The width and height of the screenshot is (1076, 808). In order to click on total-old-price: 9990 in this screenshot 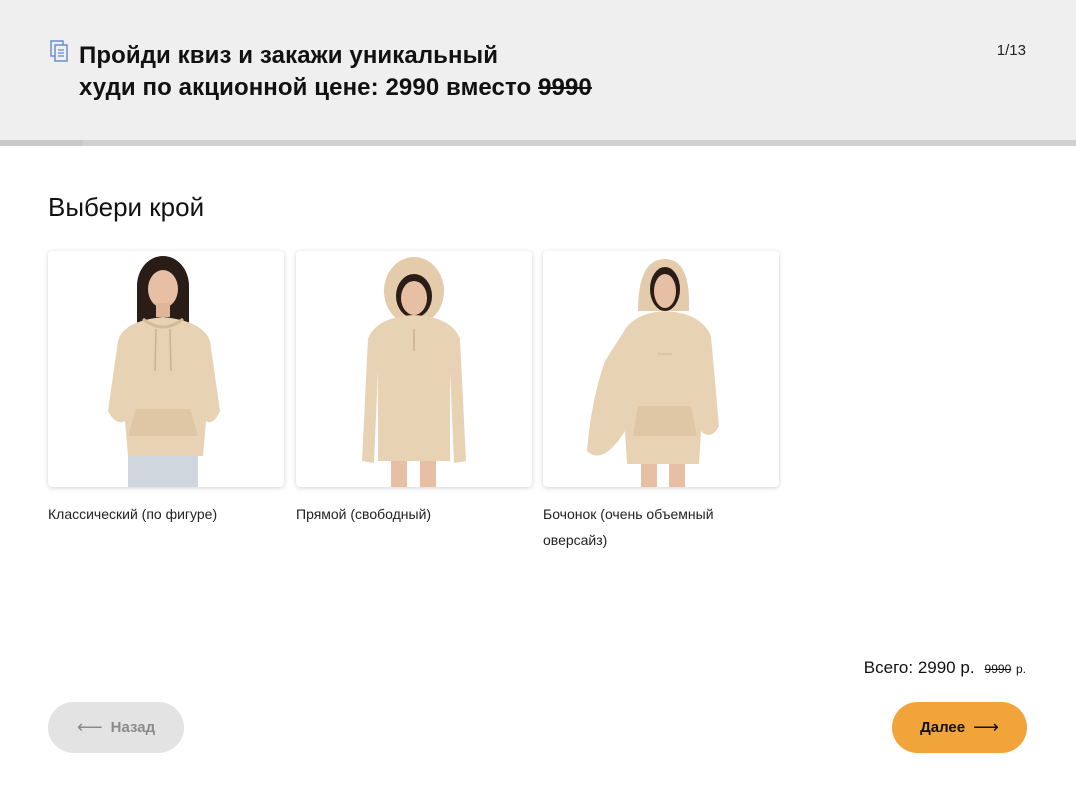, I will do `click(998, 669)`.